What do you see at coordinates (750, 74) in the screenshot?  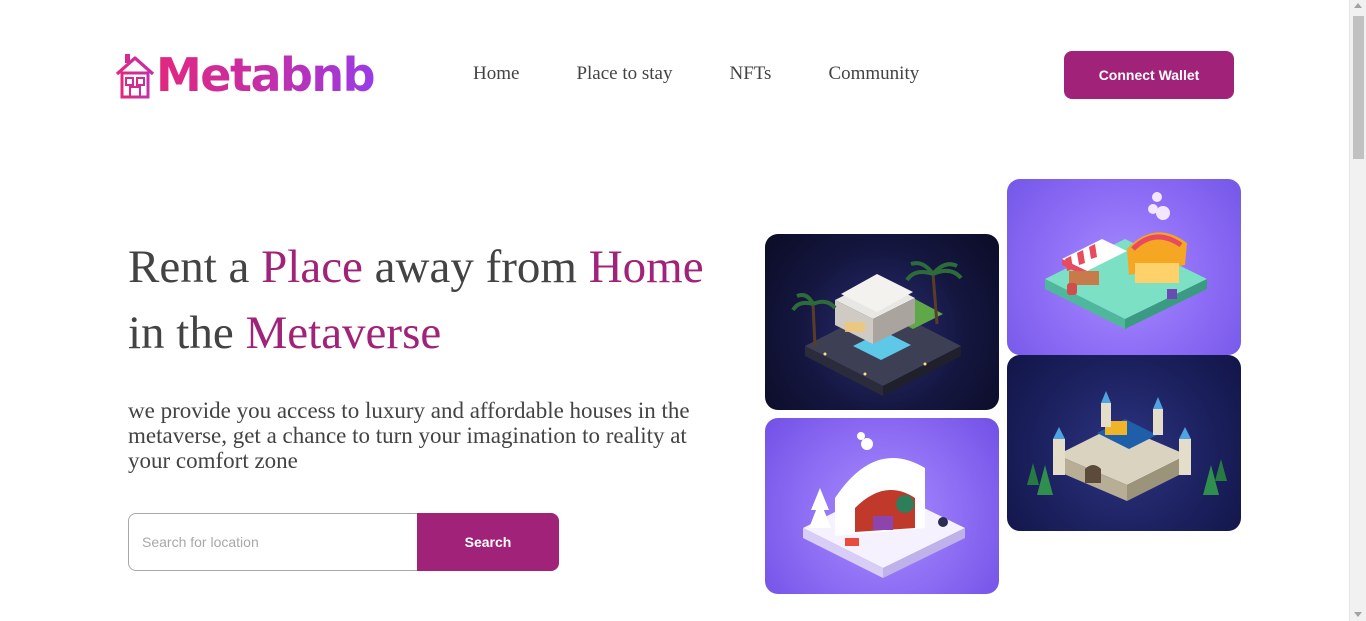 I see `nav-item-nfts: NFTs` at bounding box center [750, 74].